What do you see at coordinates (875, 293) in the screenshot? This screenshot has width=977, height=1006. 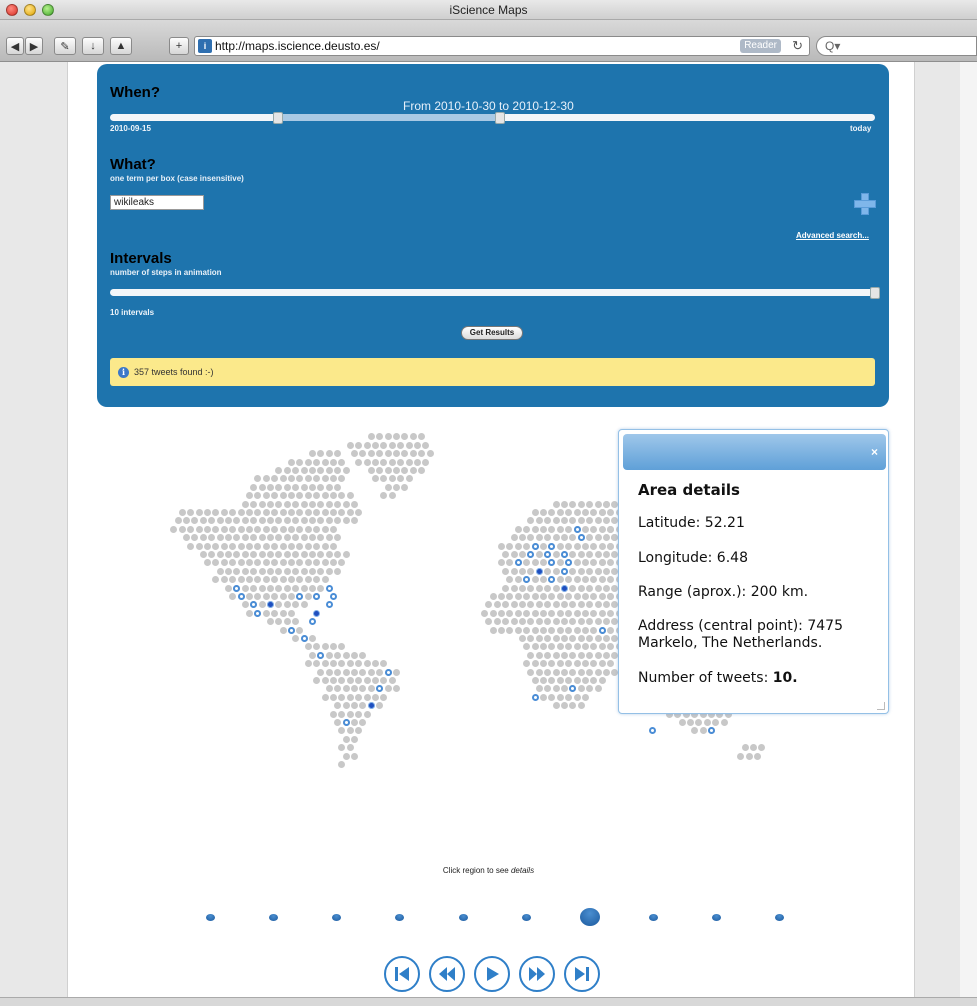 I see `intervals-slider-handle` at bounding box center [875, 293].